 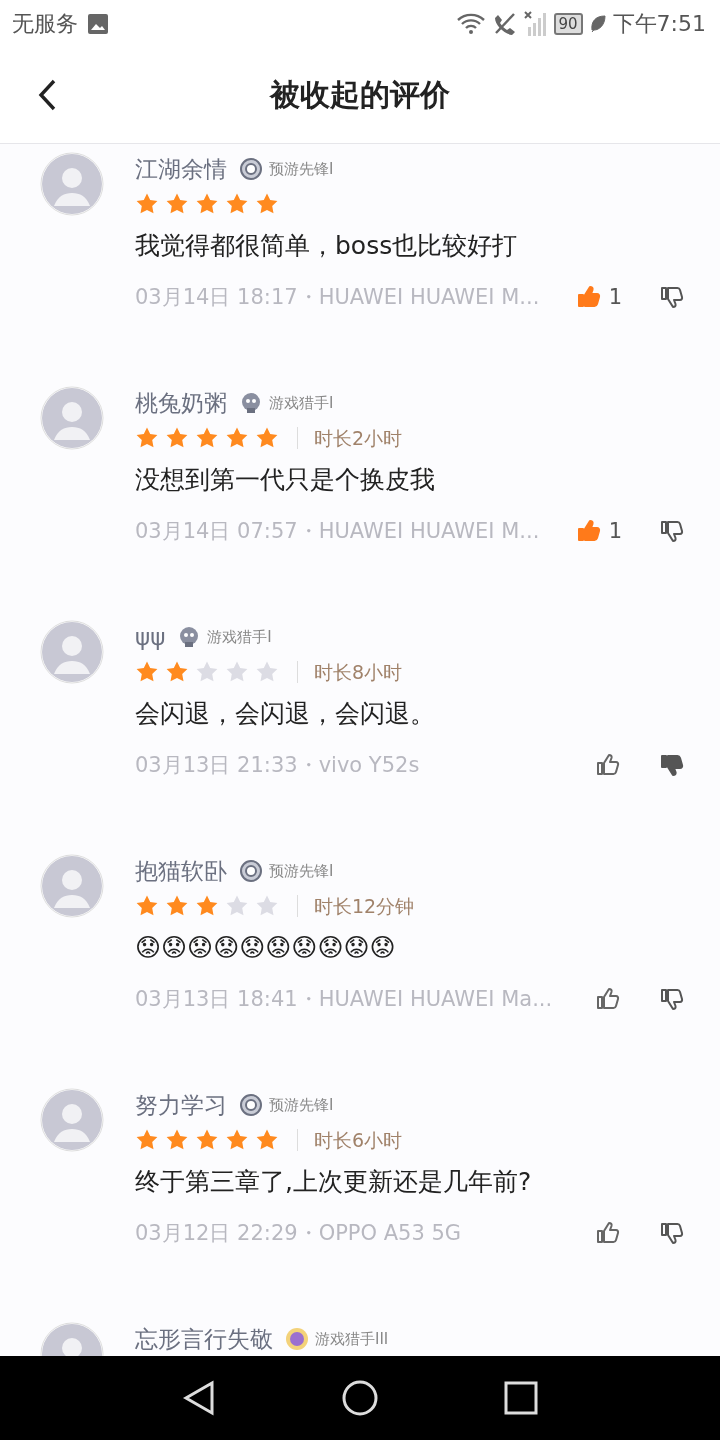 I want to click on image-icon, so click(x=98, y=24).